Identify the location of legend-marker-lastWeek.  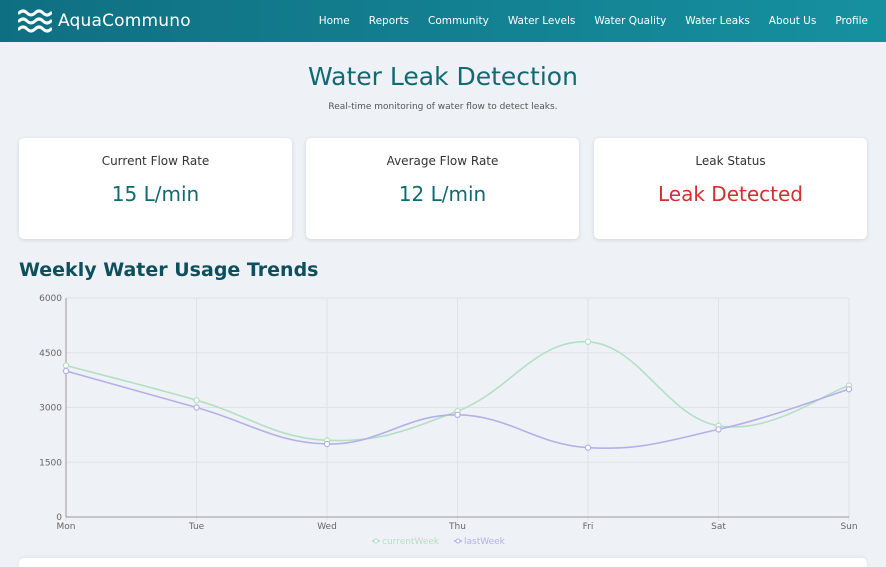
(458, 541).